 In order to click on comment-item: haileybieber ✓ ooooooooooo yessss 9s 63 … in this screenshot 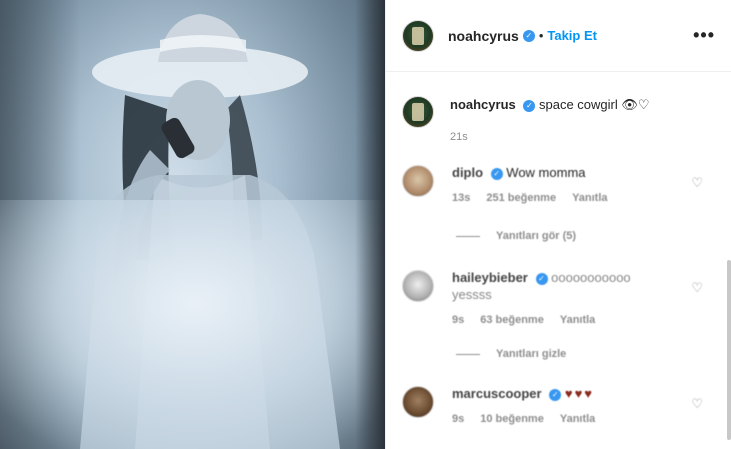, I will do `click(558, 298)`.